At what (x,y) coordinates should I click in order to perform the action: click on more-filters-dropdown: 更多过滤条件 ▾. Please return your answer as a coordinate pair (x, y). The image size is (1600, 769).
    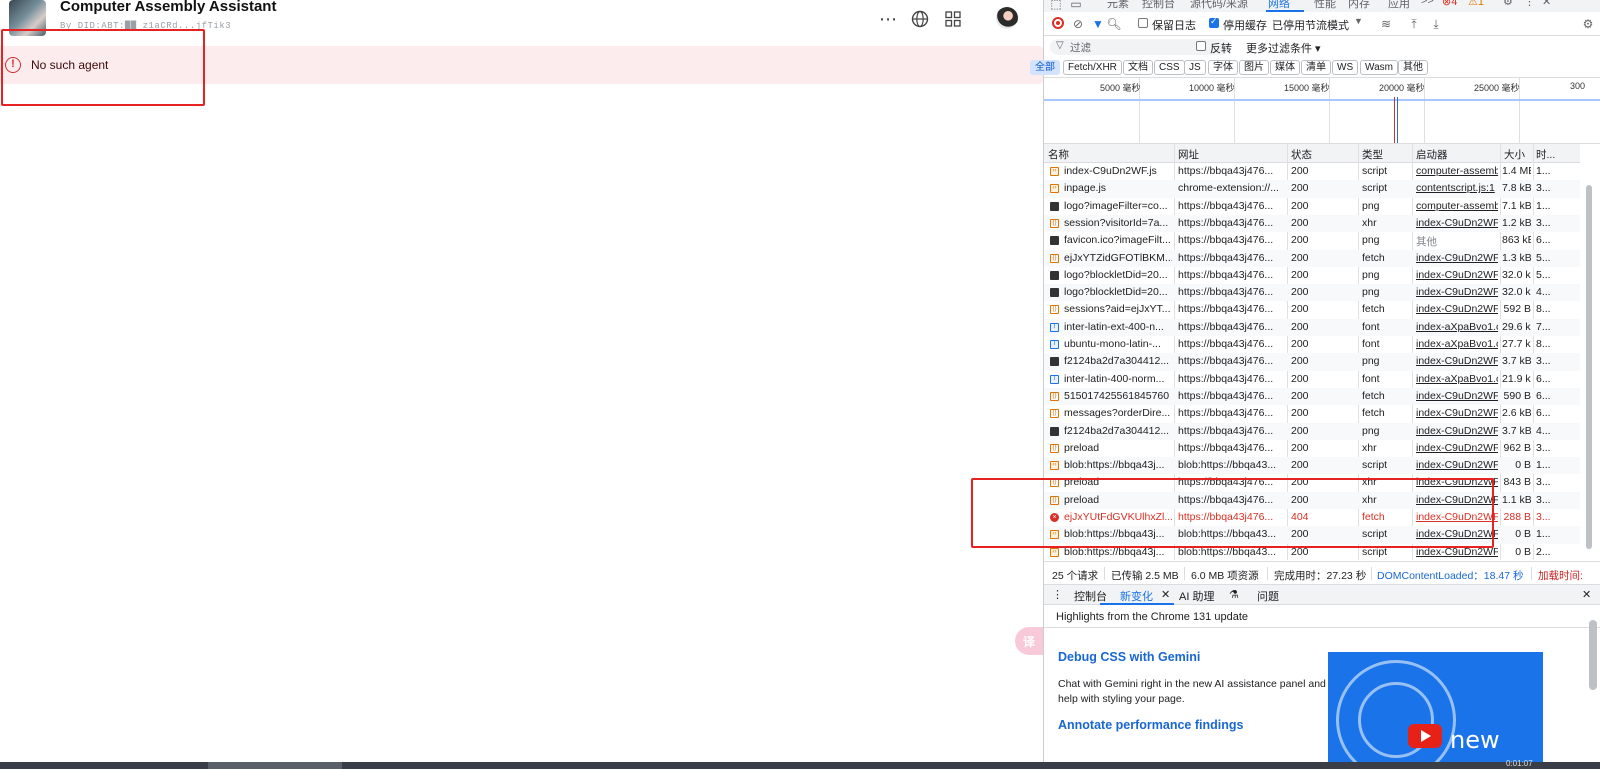
    Looking at the image, I should click on (1283, 48).